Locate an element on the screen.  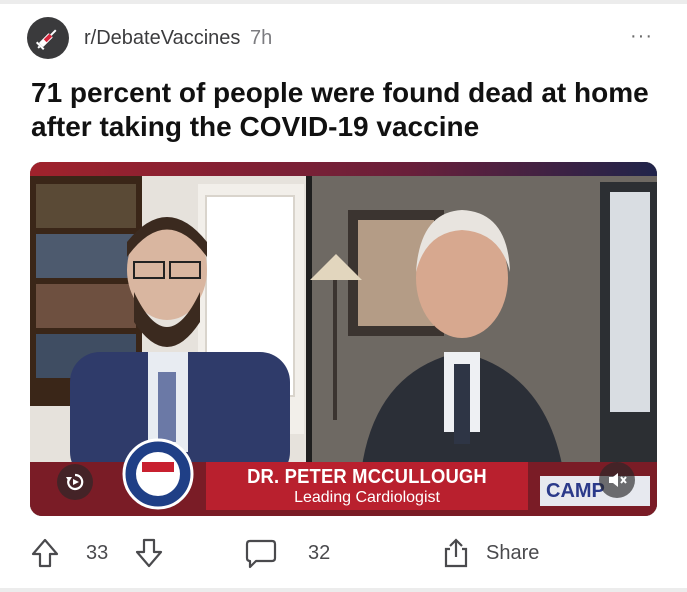
post-header: r/DebateVaccines 7h ··· is located at coordinates (342, 39).